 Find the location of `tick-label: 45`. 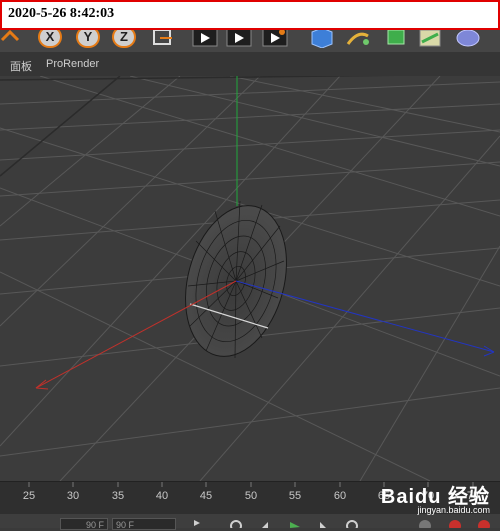

tick-label: 45 is located at coordinates (206, 496).